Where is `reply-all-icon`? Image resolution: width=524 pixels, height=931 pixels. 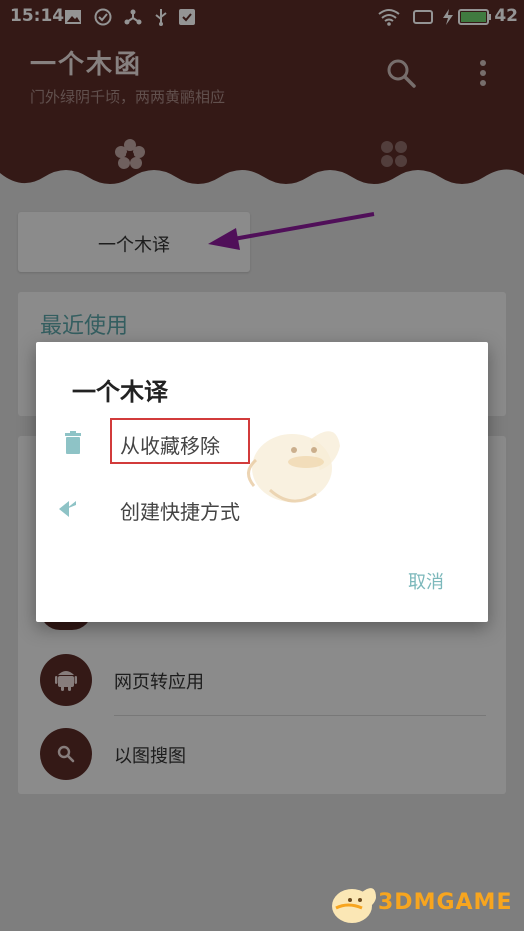 reply-all-icon is located at coordinates (67, 509).